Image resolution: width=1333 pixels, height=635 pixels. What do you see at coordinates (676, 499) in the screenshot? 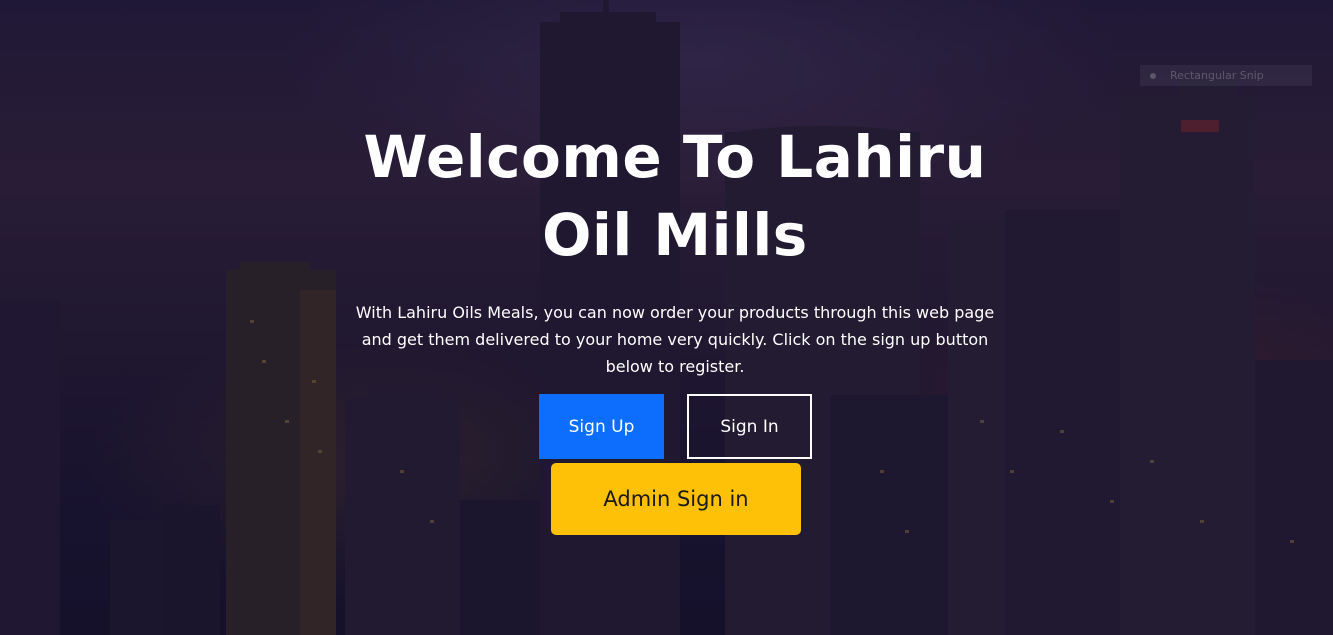
I see `admin-sign-in-button: Admin Sign in` at bounding box center [676, 499].